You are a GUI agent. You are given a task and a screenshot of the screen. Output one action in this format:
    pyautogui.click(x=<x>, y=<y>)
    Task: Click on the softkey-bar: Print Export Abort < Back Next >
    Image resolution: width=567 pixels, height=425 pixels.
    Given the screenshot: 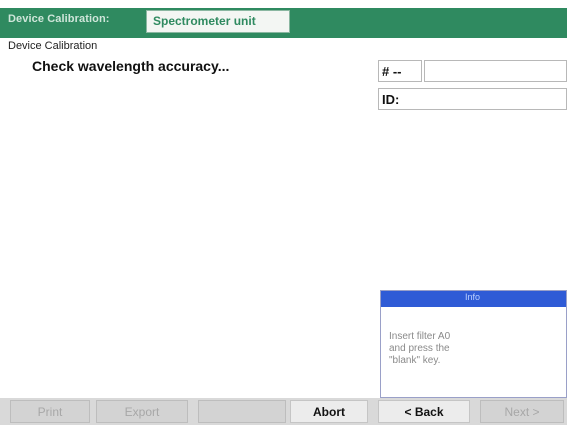 What is the action you would take?
    pyautogui.click(x=283, y=411)
    